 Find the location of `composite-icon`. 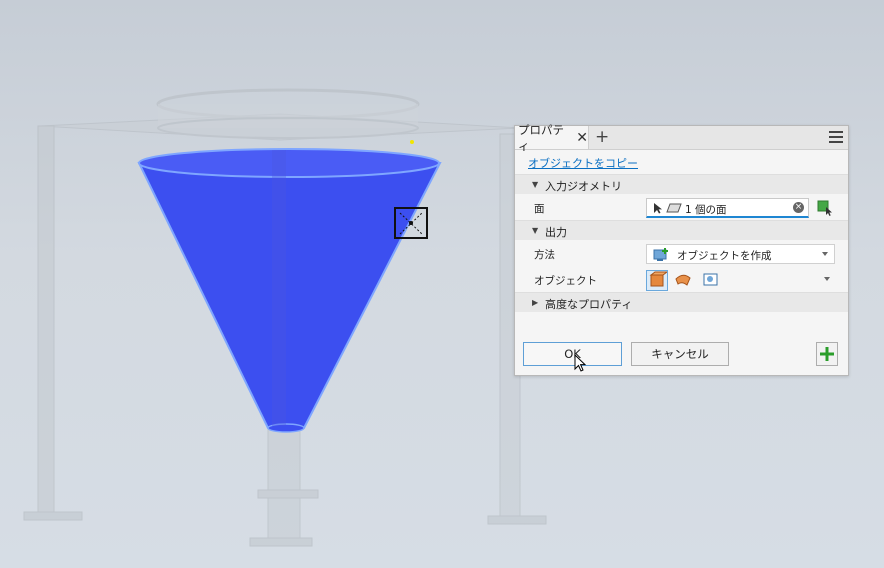

composite-icon is located at coordinates (710, 279).